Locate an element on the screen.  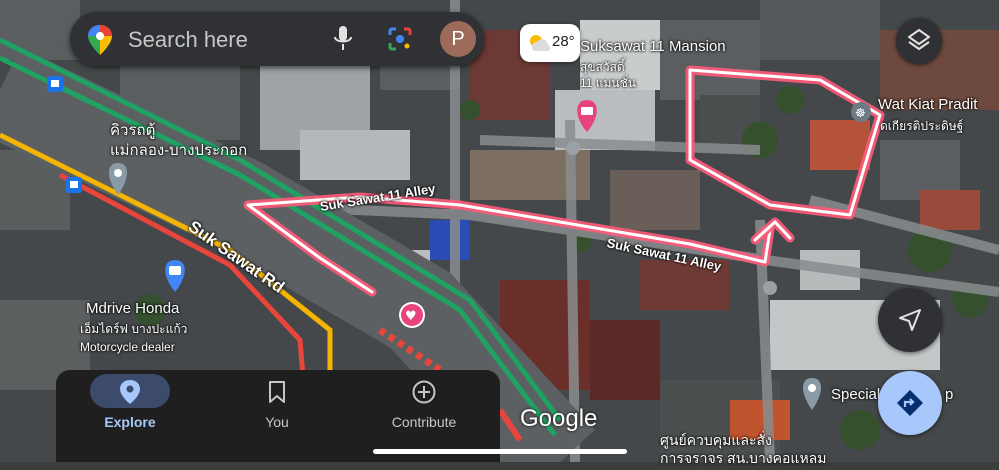
tab-you: You is located at coordinates (277, 416).